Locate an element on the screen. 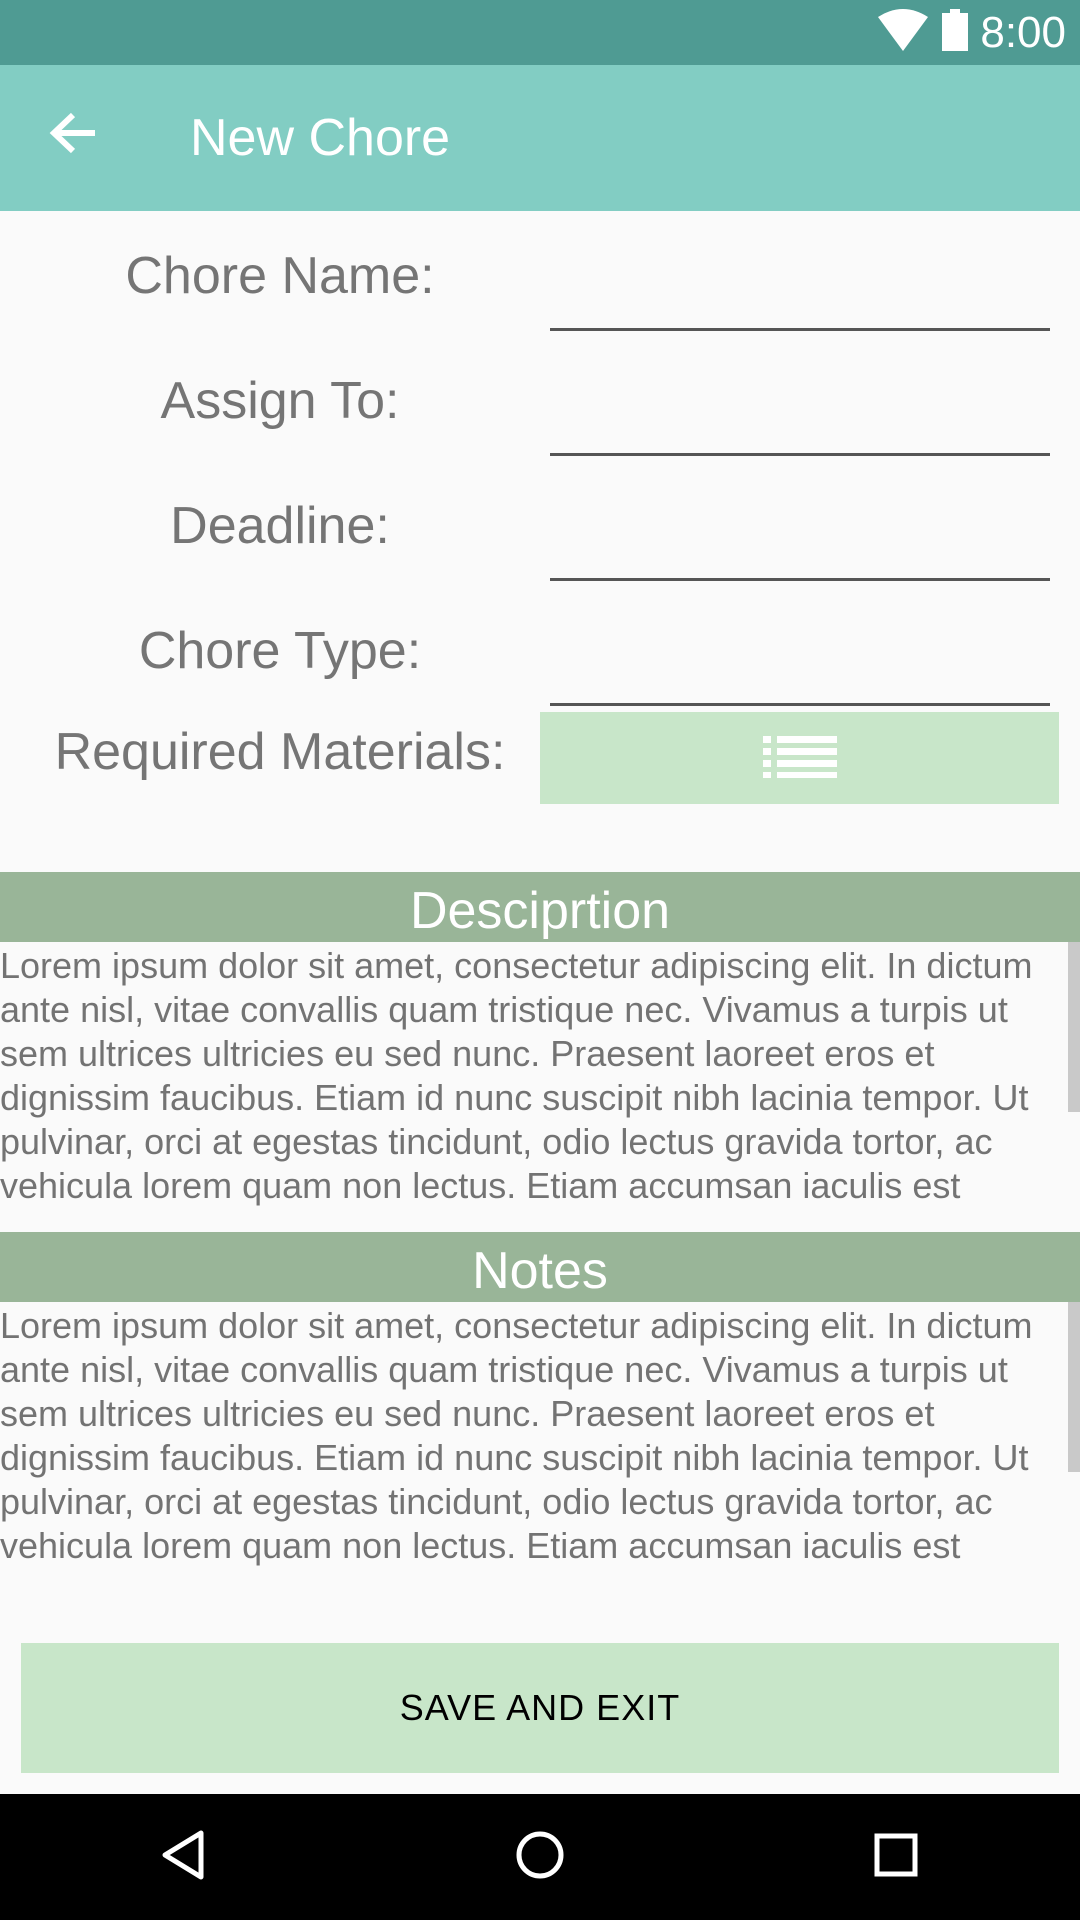 This screenshot has width=1080, height=1920. description-scrollbar is located at coordinates (1074, 1027).